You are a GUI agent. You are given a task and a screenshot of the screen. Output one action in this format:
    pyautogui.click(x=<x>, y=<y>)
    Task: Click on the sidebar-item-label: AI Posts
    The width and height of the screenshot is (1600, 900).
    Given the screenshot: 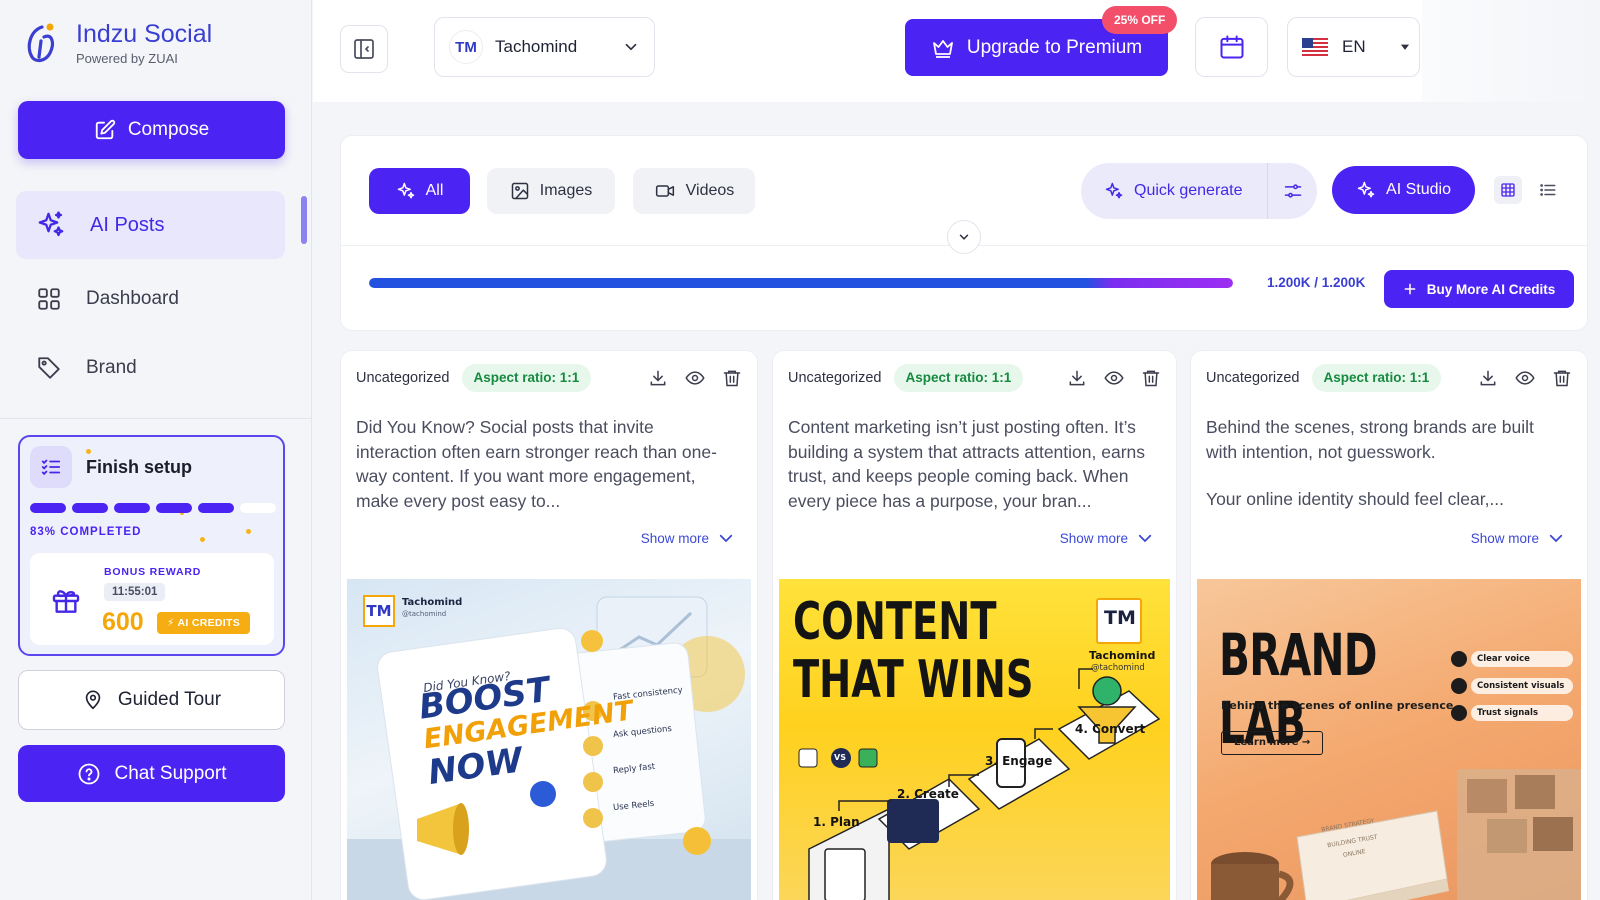 What is the action you would take?
    pyautogui.click(x=127, y=224)
    